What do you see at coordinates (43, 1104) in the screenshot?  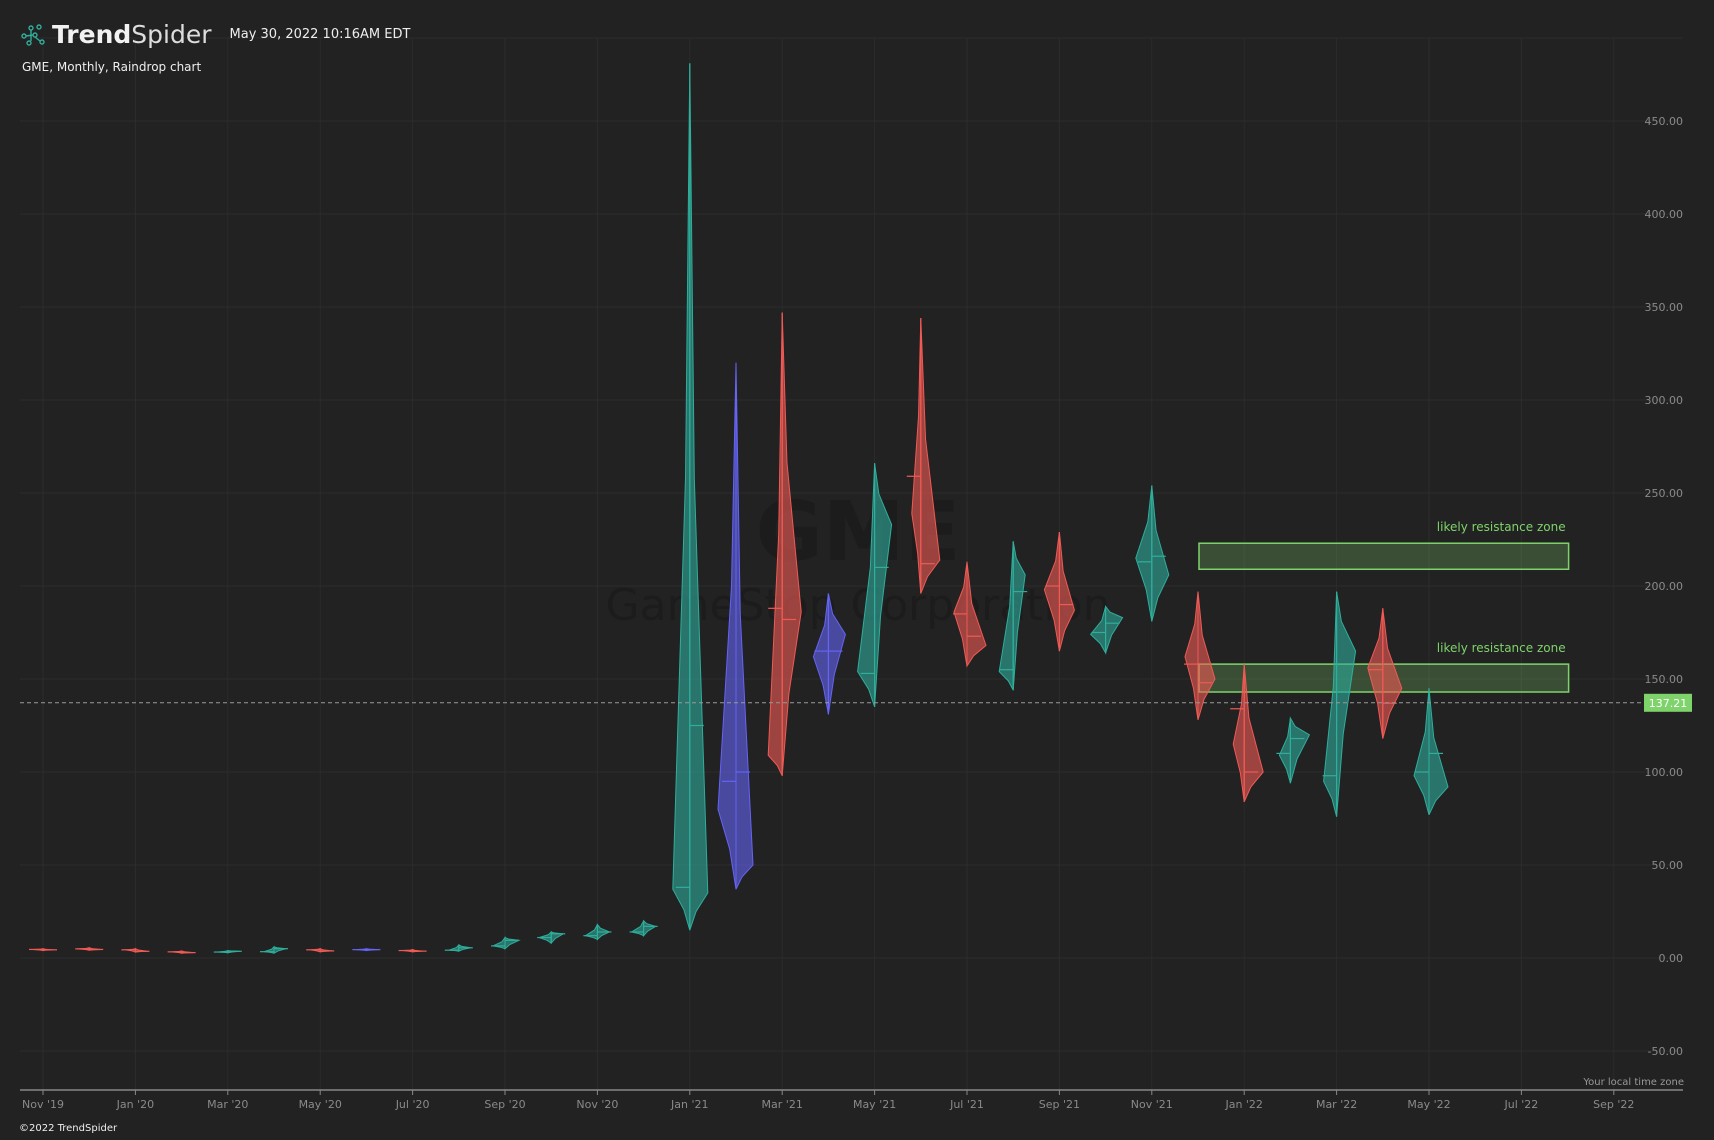 I see `x-tick-label: Nov '19` at bounding box center [43, 1104].